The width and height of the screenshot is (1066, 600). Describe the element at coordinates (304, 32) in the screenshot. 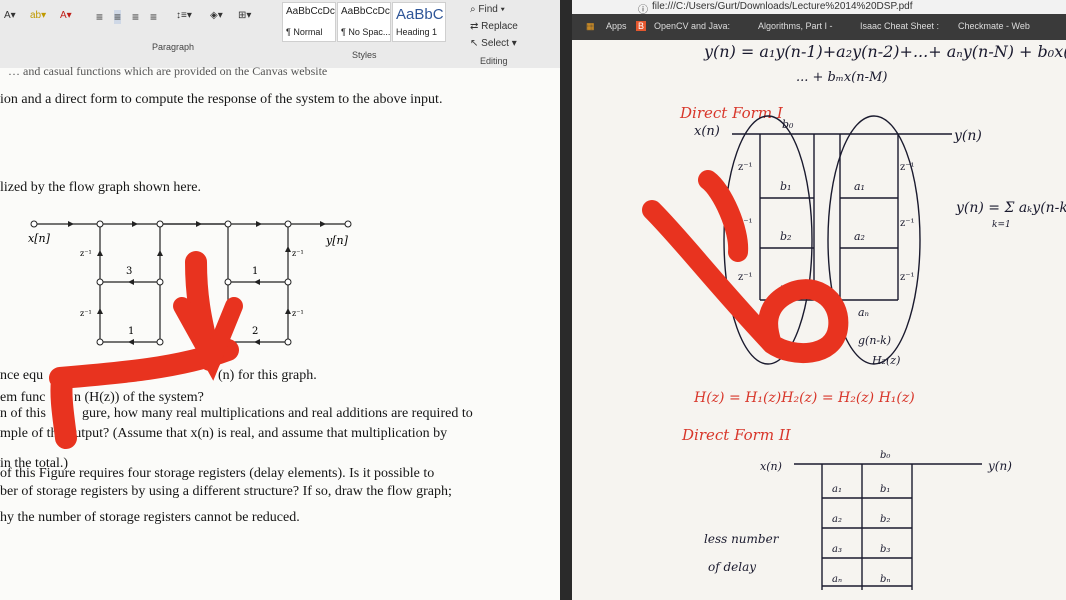

I see `style-name: ¶ Normal` at that location.